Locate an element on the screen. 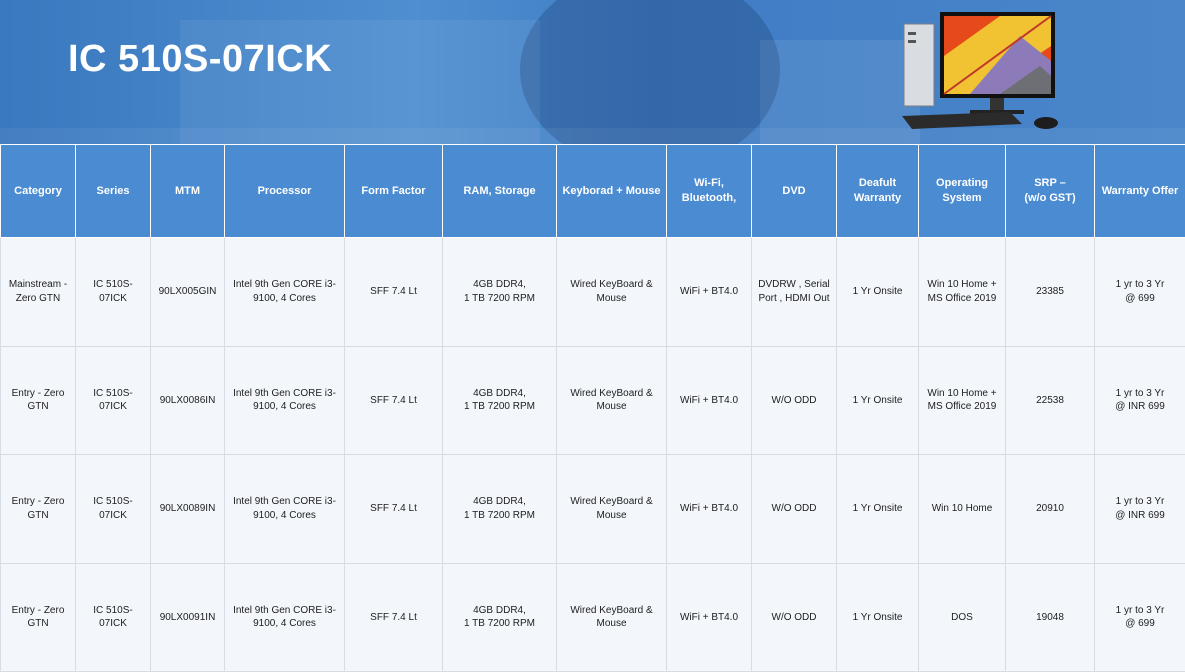  cell-mtm: 90LX0091IN is located at coordinates (187, 617).